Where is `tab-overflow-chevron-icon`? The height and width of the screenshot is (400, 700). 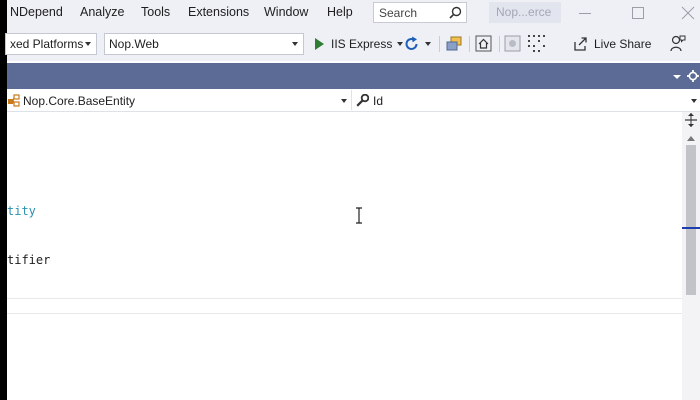 tab-overflow-chevron-icon is located at coordinates (677, 77).